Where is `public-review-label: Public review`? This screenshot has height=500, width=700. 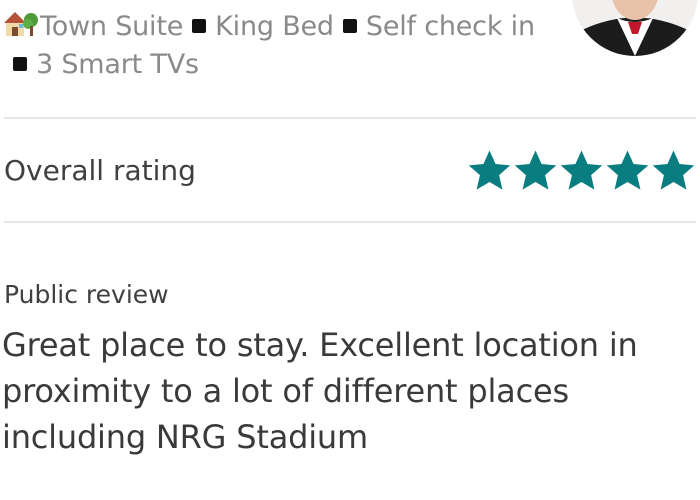
public-review-label: Public review is located at coordinates (86, 294).